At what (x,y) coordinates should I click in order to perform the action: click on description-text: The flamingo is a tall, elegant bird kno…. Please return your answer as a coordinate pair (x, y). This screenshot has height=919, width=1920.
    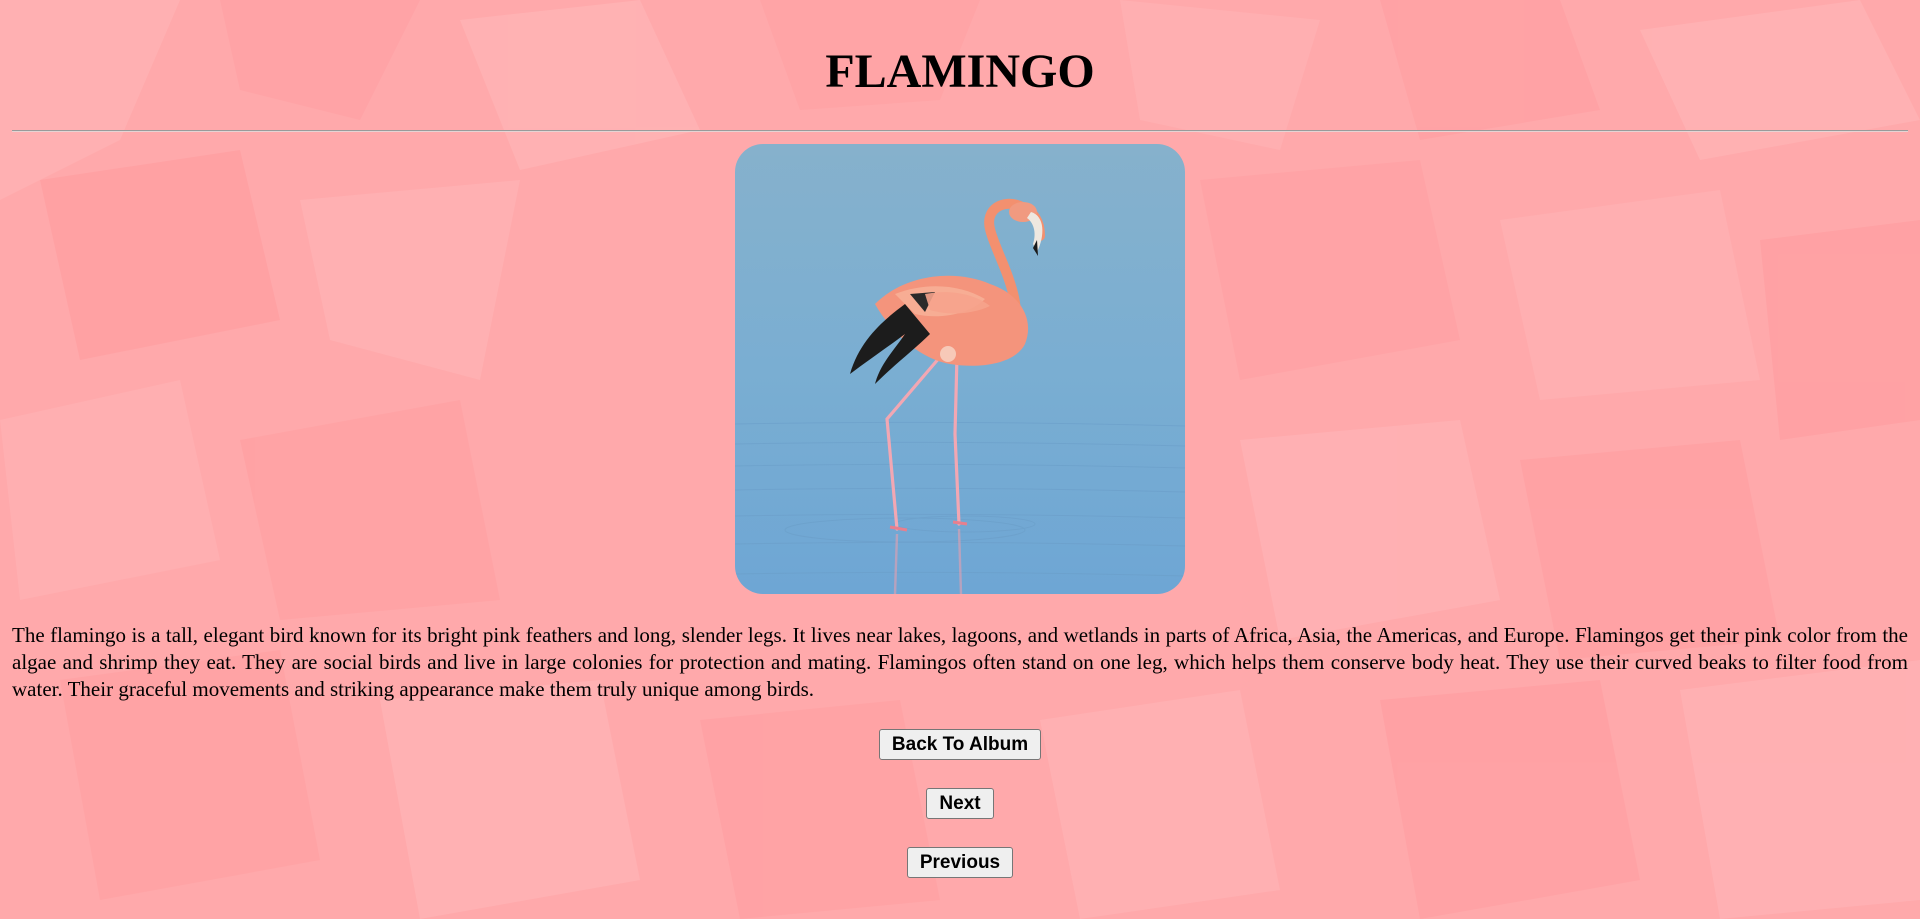
    Looking at the image, I should click on (960, 662).